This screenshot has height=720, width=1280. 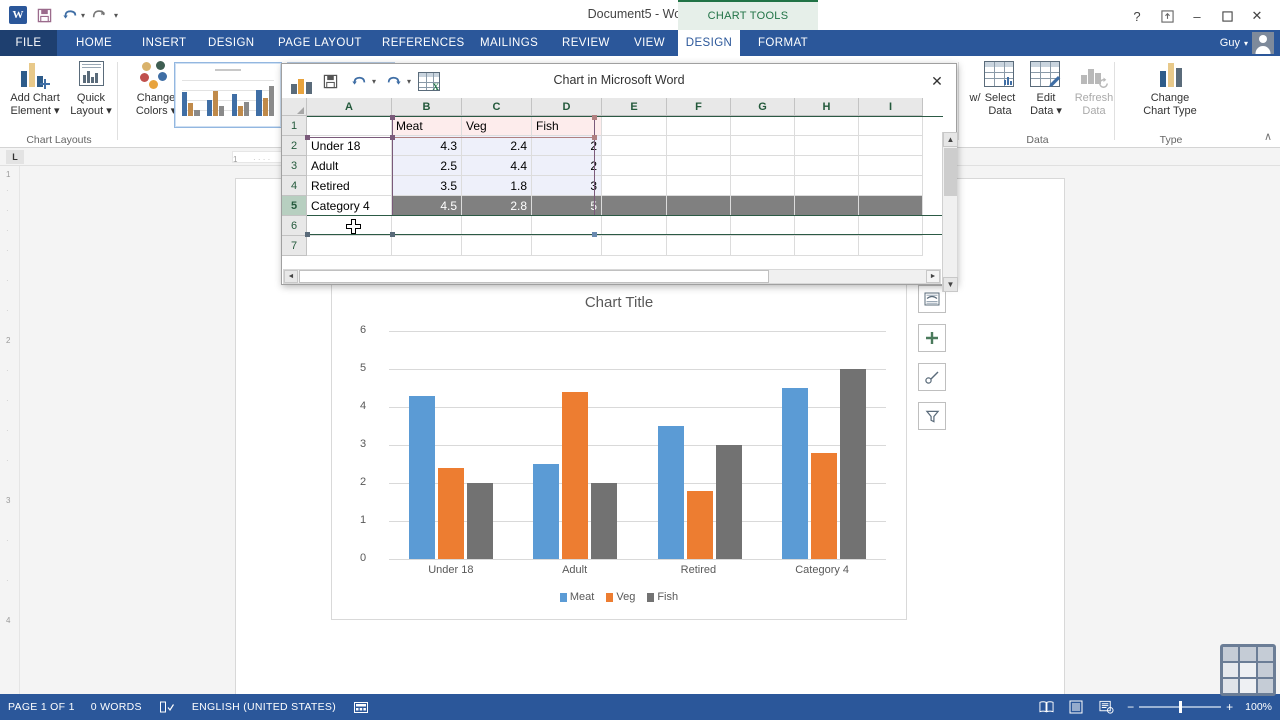 I want to click on datasheet-row: 6, so click(x=612, y=226).